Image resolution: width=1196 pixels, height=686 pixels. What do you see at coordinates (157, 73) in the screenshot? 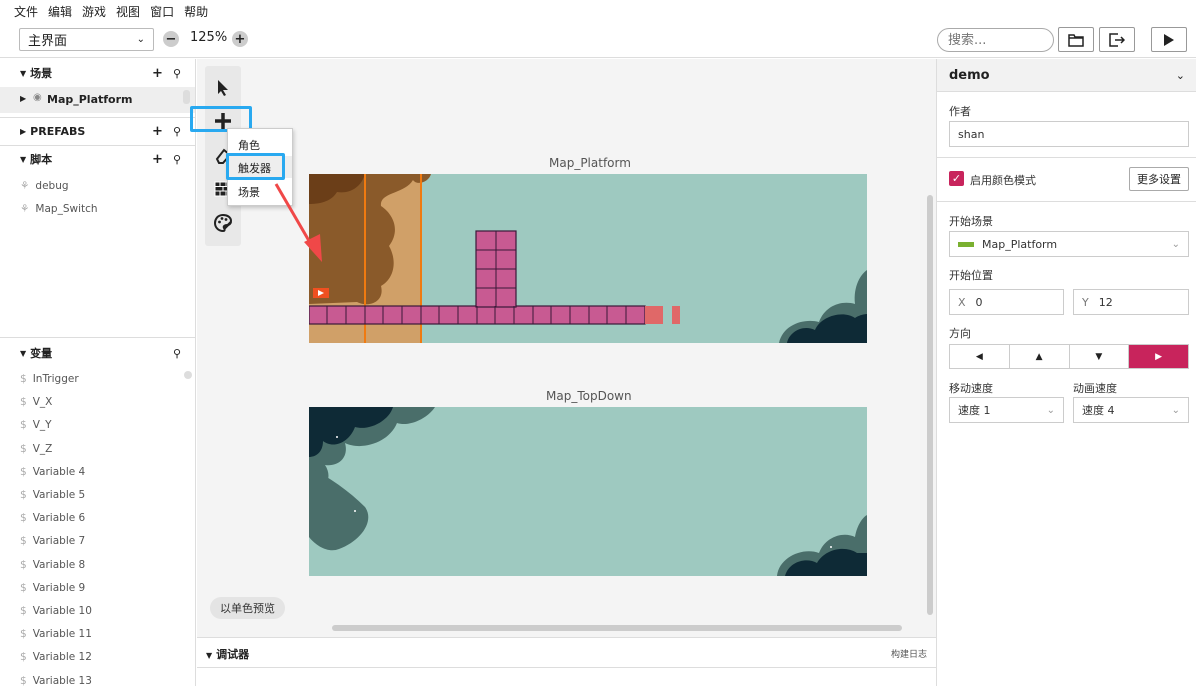
I see `add-scene-icon: +` at bounding box center [157, 73].